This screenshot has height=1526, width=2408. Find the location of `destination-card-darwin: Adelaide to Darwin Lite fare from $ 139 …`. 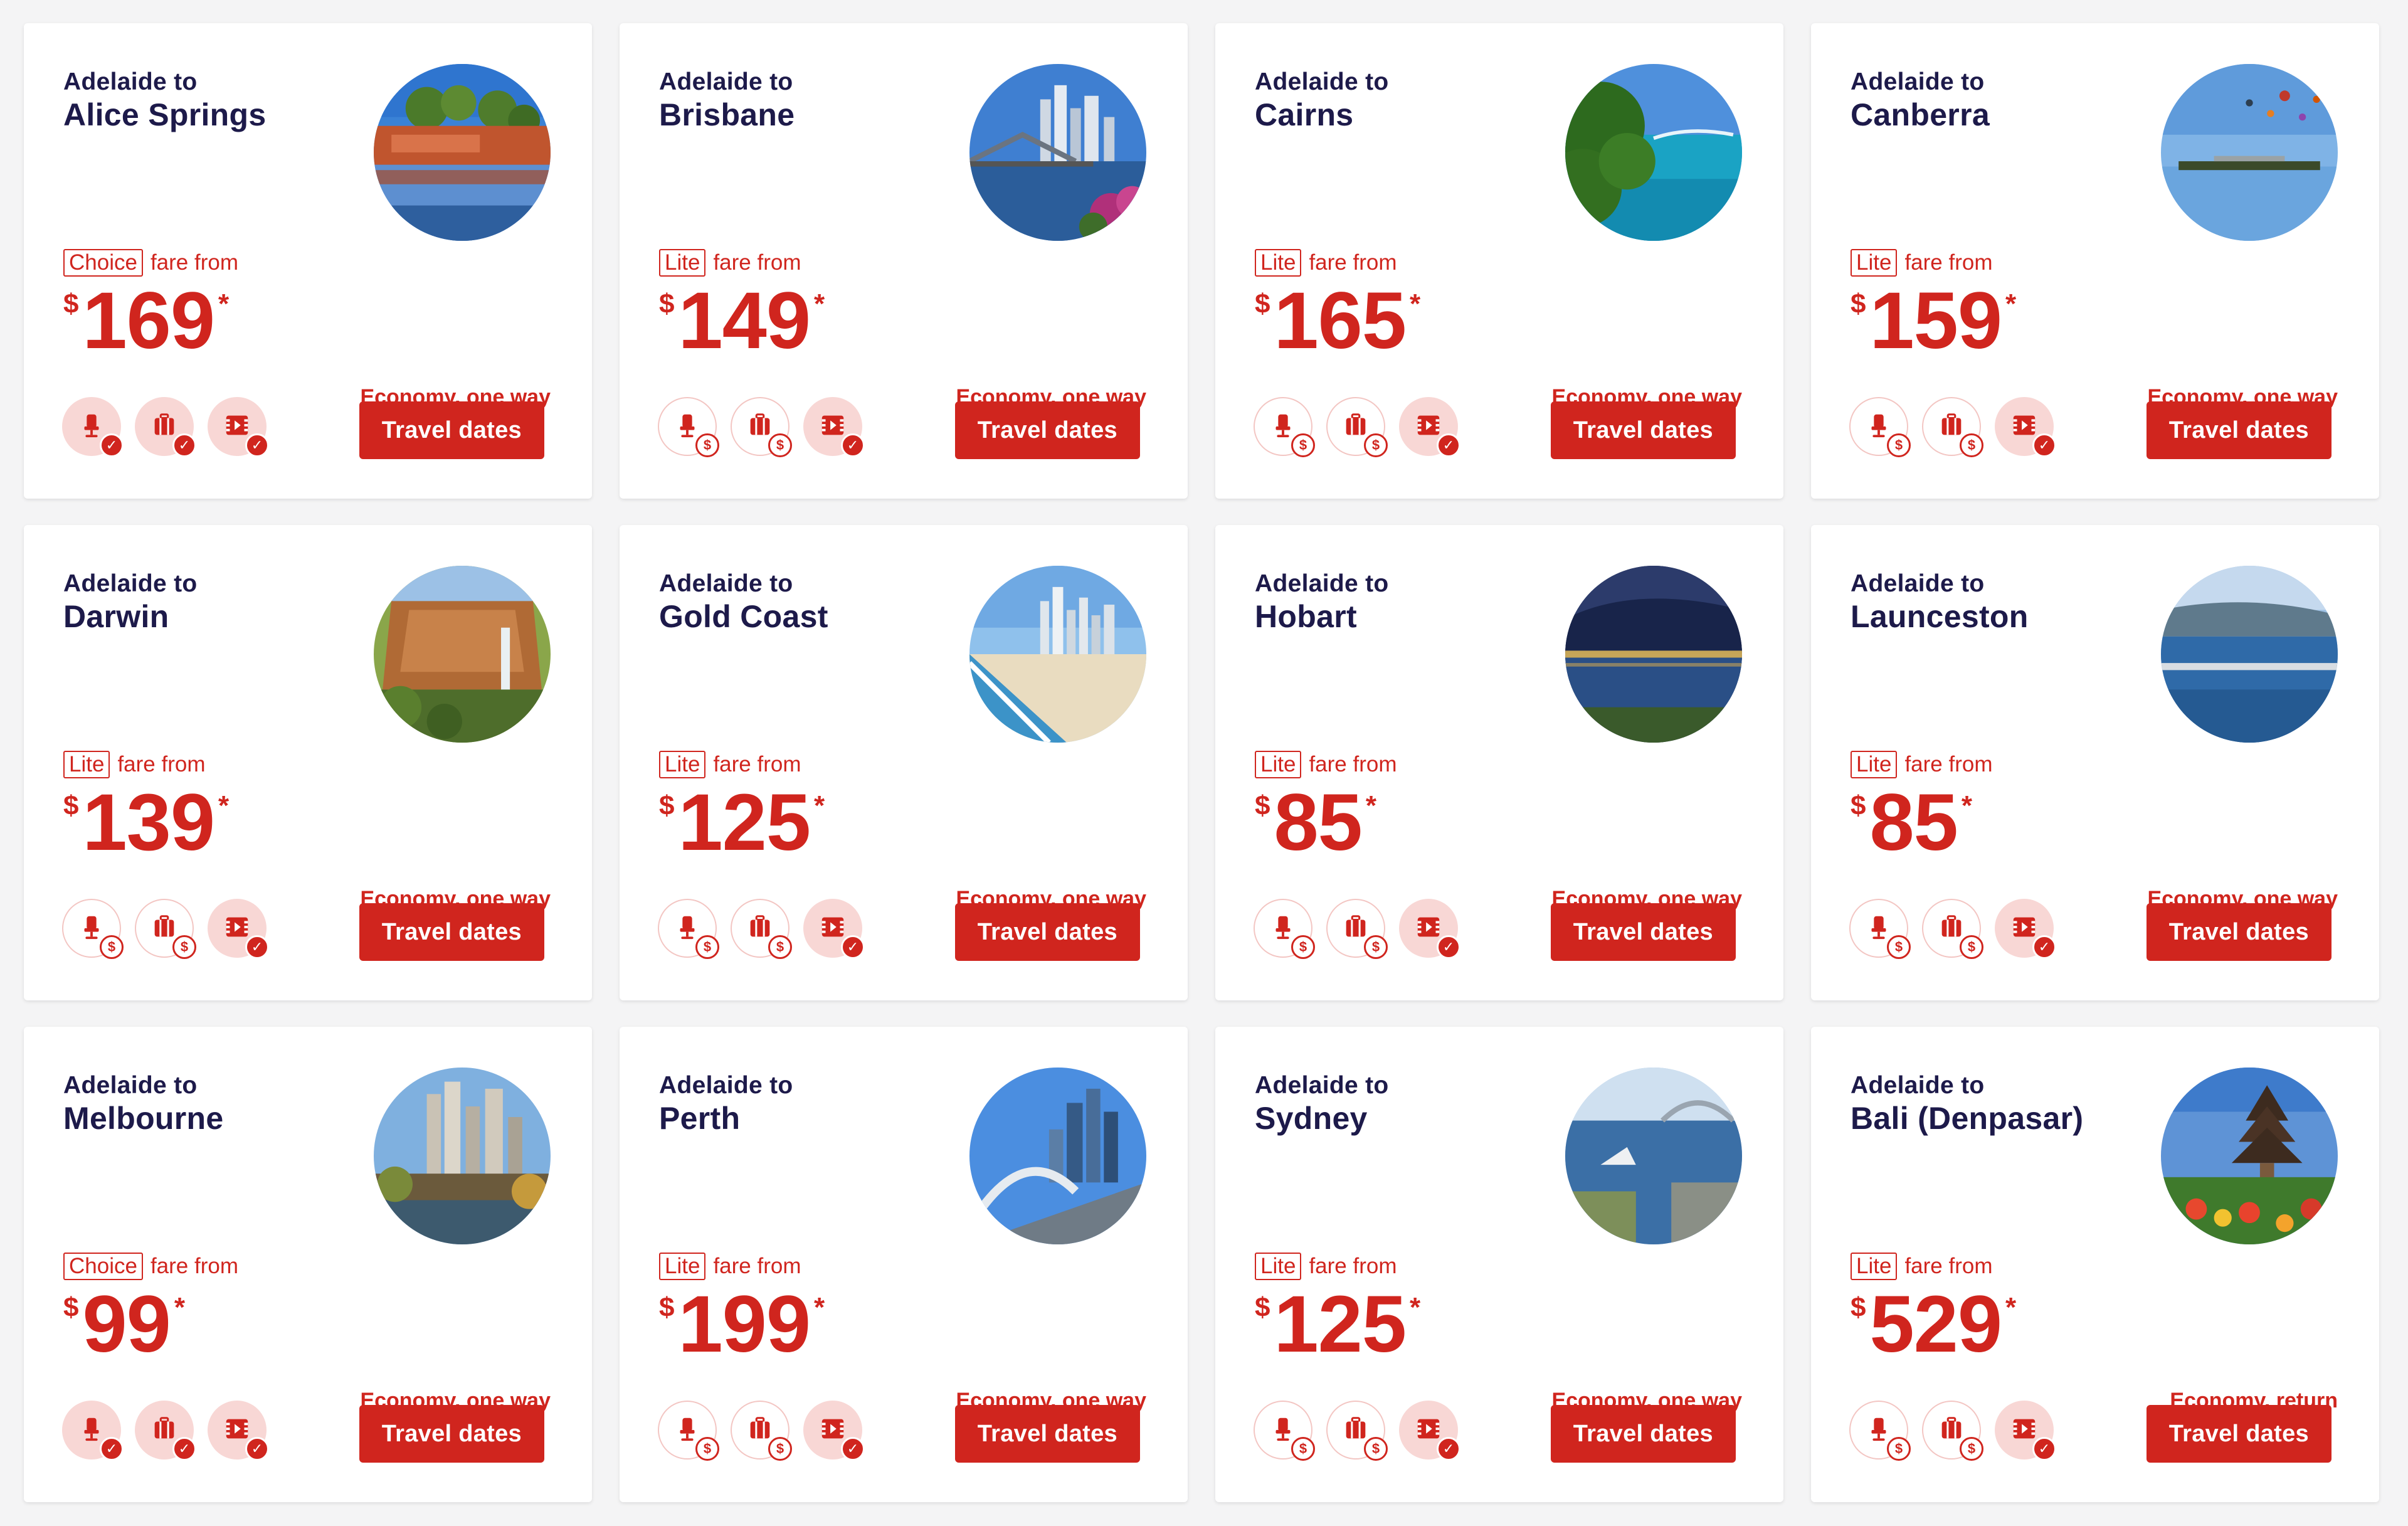

destination-card-darwin: Adelaide to Darwin Lite fare from $ 139 … is located at coordinates (308, 762).